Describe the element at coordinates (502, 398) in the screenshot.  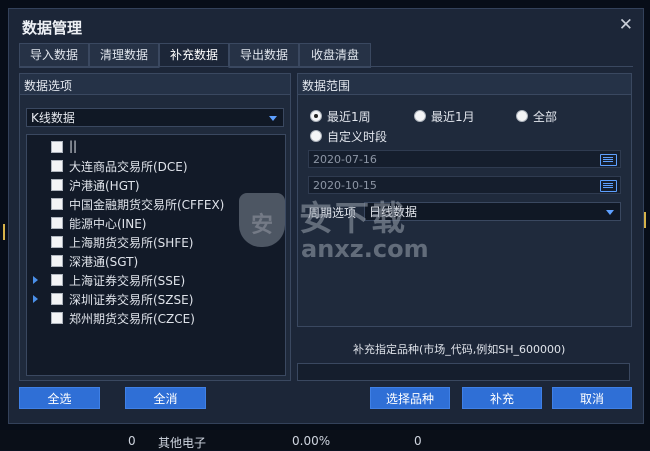
I see `supplement-button: 补充` at that location.